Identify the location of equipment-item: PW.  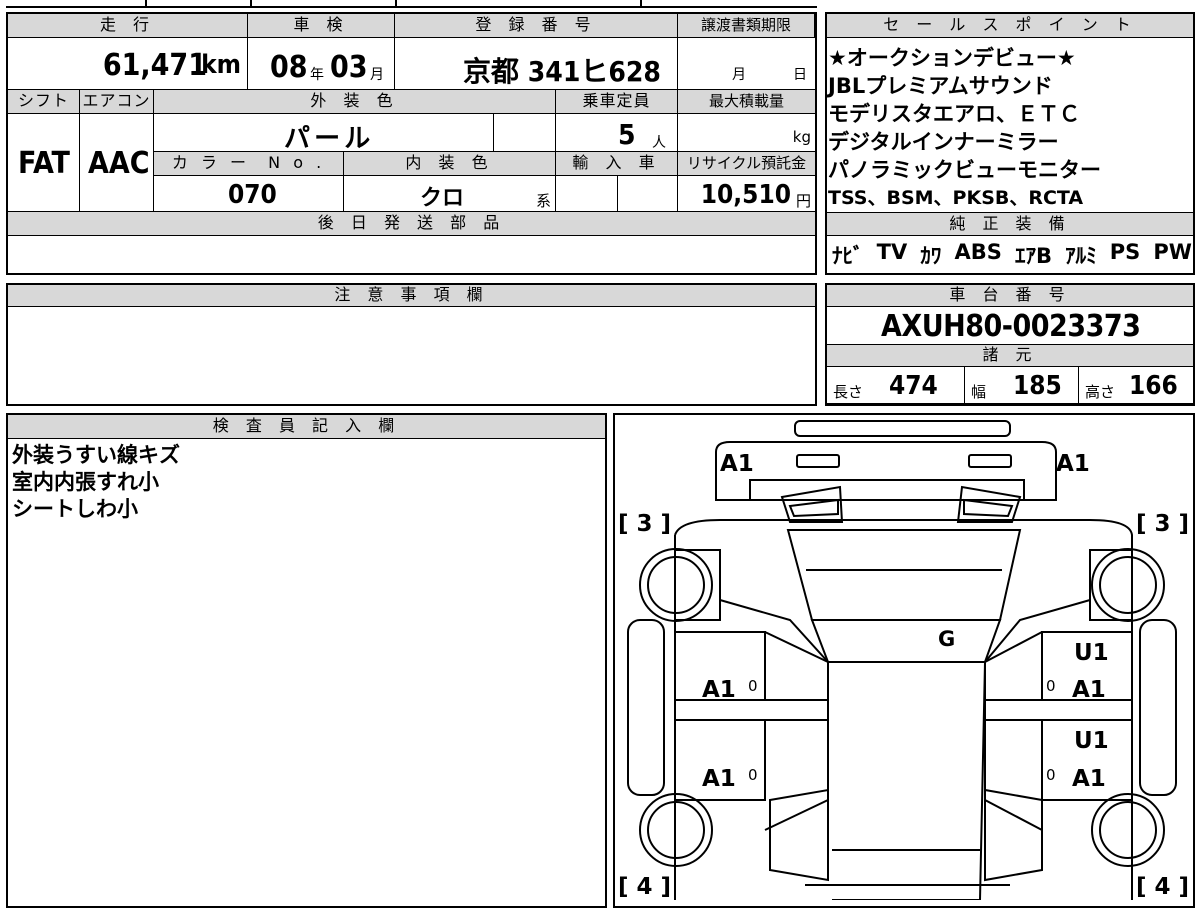
(1172, 252).